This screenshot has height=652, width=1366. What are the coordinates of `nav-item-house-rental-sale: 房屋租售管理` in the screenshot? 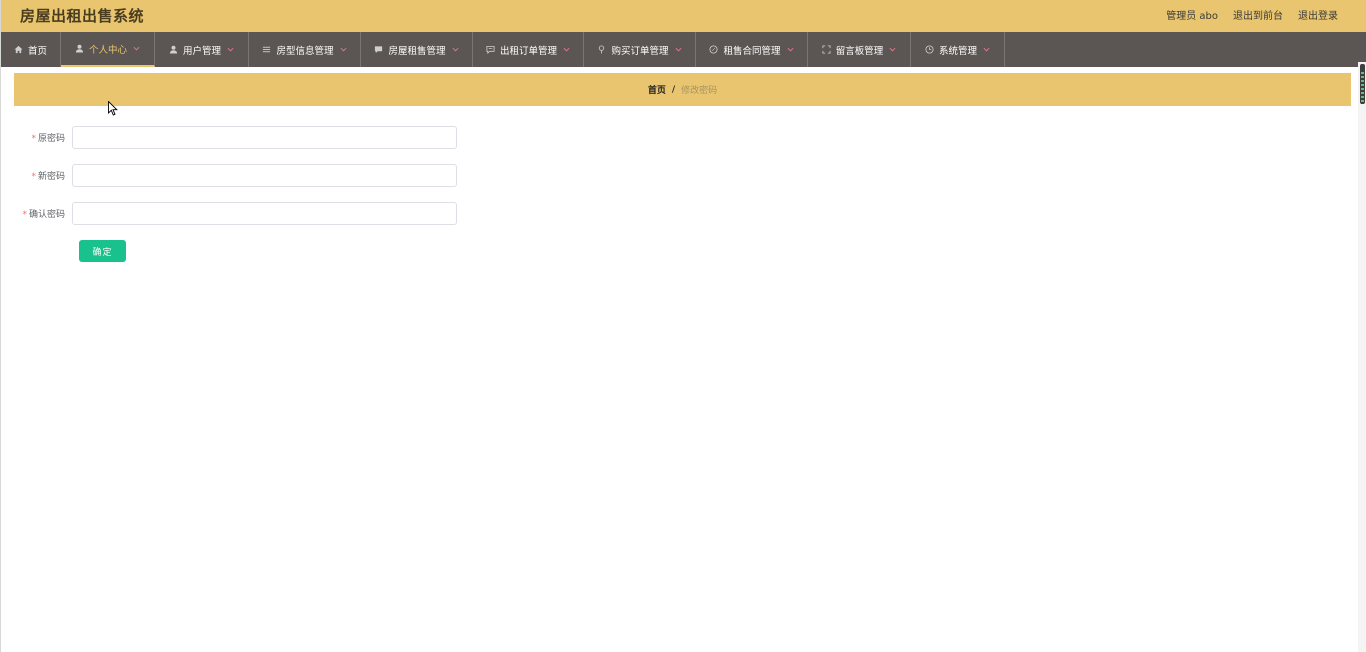 It's located at (417, 49).